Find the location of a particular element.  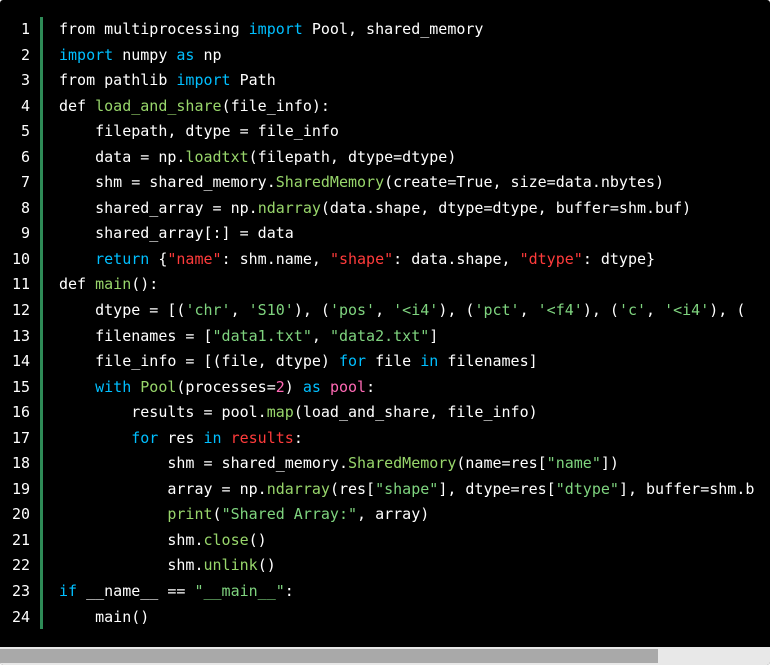

line-number: 22 is located at coordinates (20, 565).